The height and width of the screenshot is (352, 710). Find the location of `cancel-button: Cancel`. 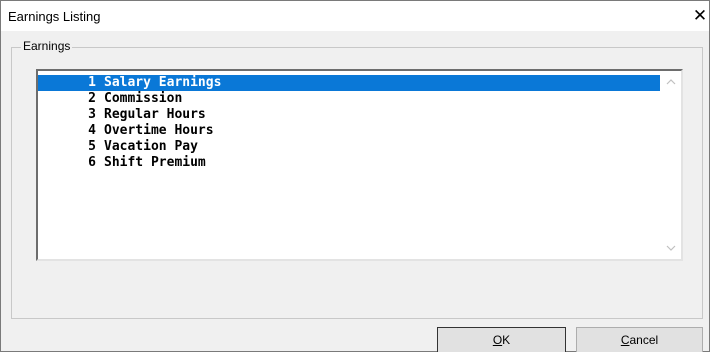

cancel-button: Cancel is located at coordinates (639, 339).